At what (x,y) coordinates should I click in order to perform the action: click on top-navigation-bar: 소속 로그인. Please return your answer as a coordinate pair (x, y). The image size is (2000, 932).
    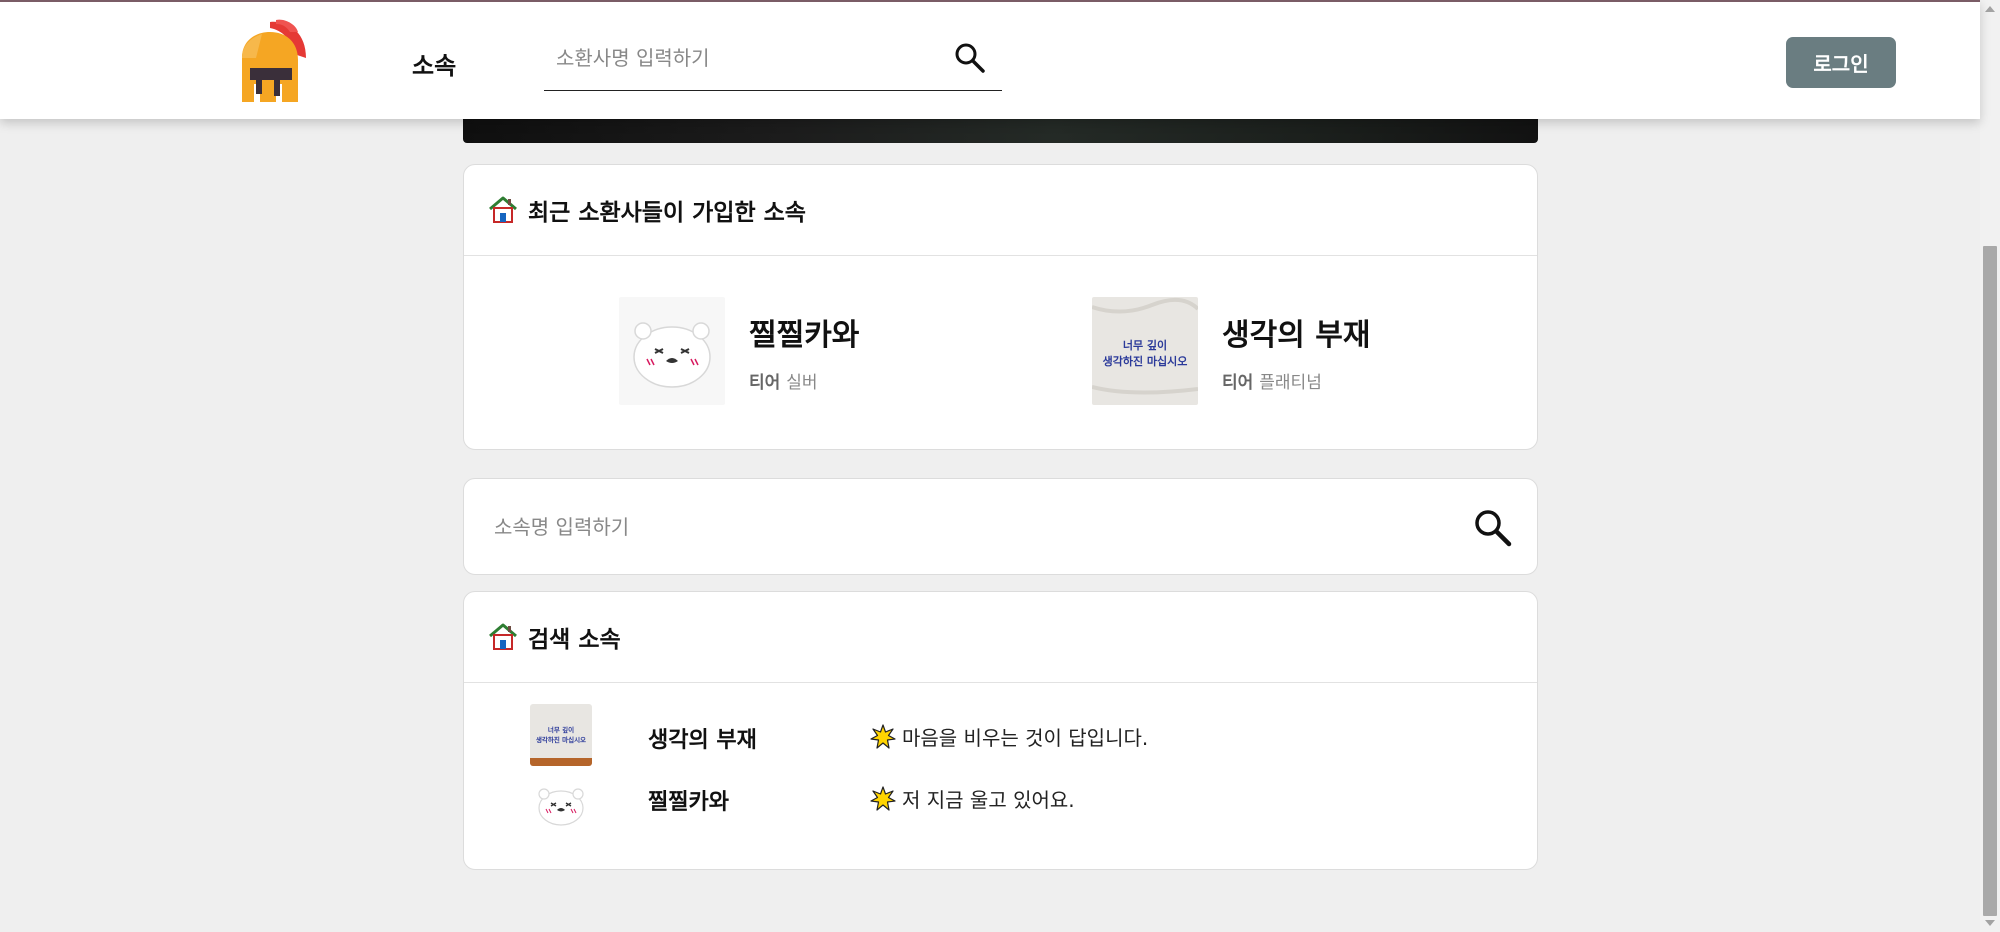
    Looking at the image, I should click on (990, 59).